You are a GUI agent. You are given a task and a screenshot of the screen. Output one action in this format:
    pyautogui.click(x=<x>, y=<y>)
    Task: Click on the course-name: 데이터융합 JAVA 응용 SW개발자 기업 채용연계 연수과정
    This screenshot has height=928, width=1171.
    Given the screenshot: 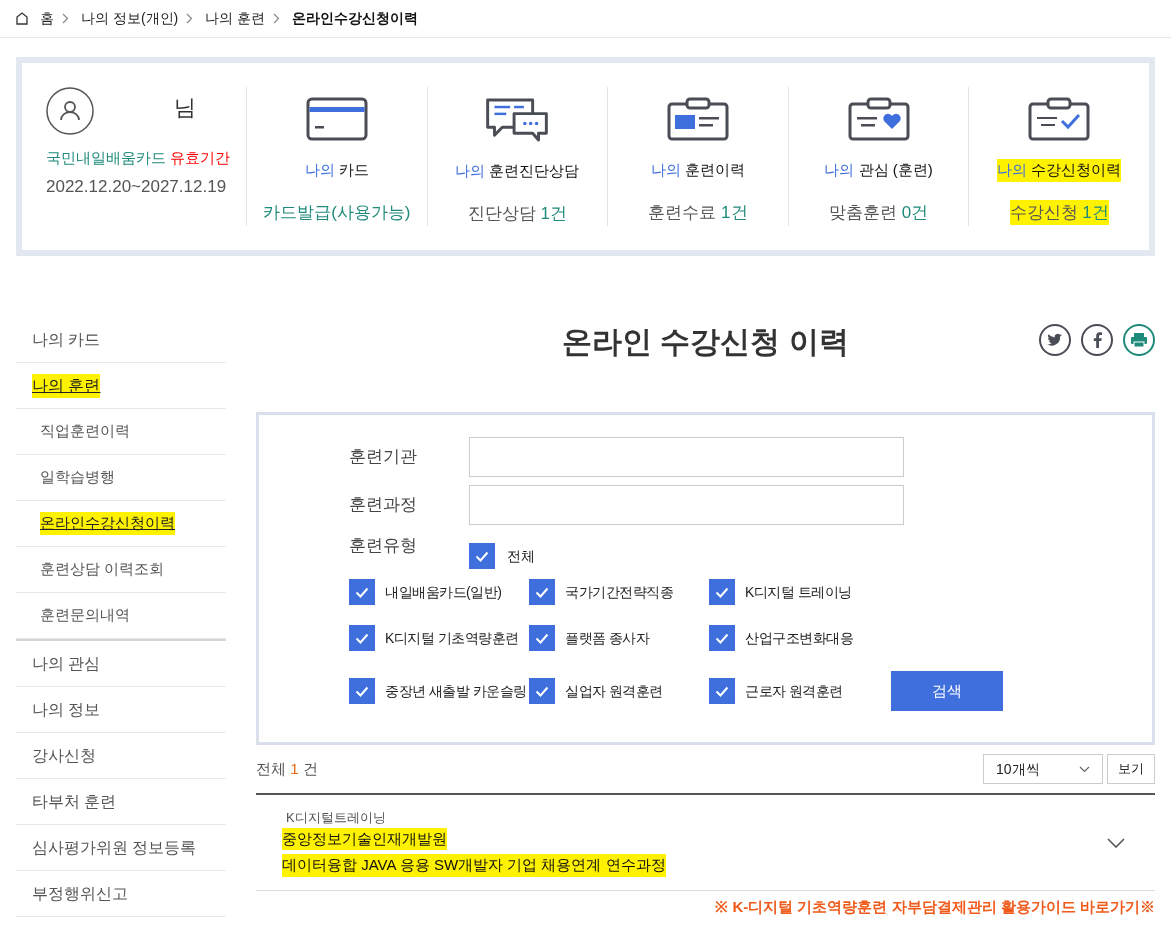 What is the action you would take?
    pyautogui.click(x=474, y=865)
    